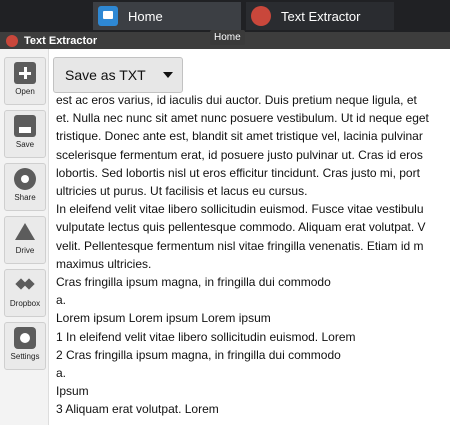 This screenshot has height=425, width=450. I want to click on open-button-label: Open, so click(25, 91).